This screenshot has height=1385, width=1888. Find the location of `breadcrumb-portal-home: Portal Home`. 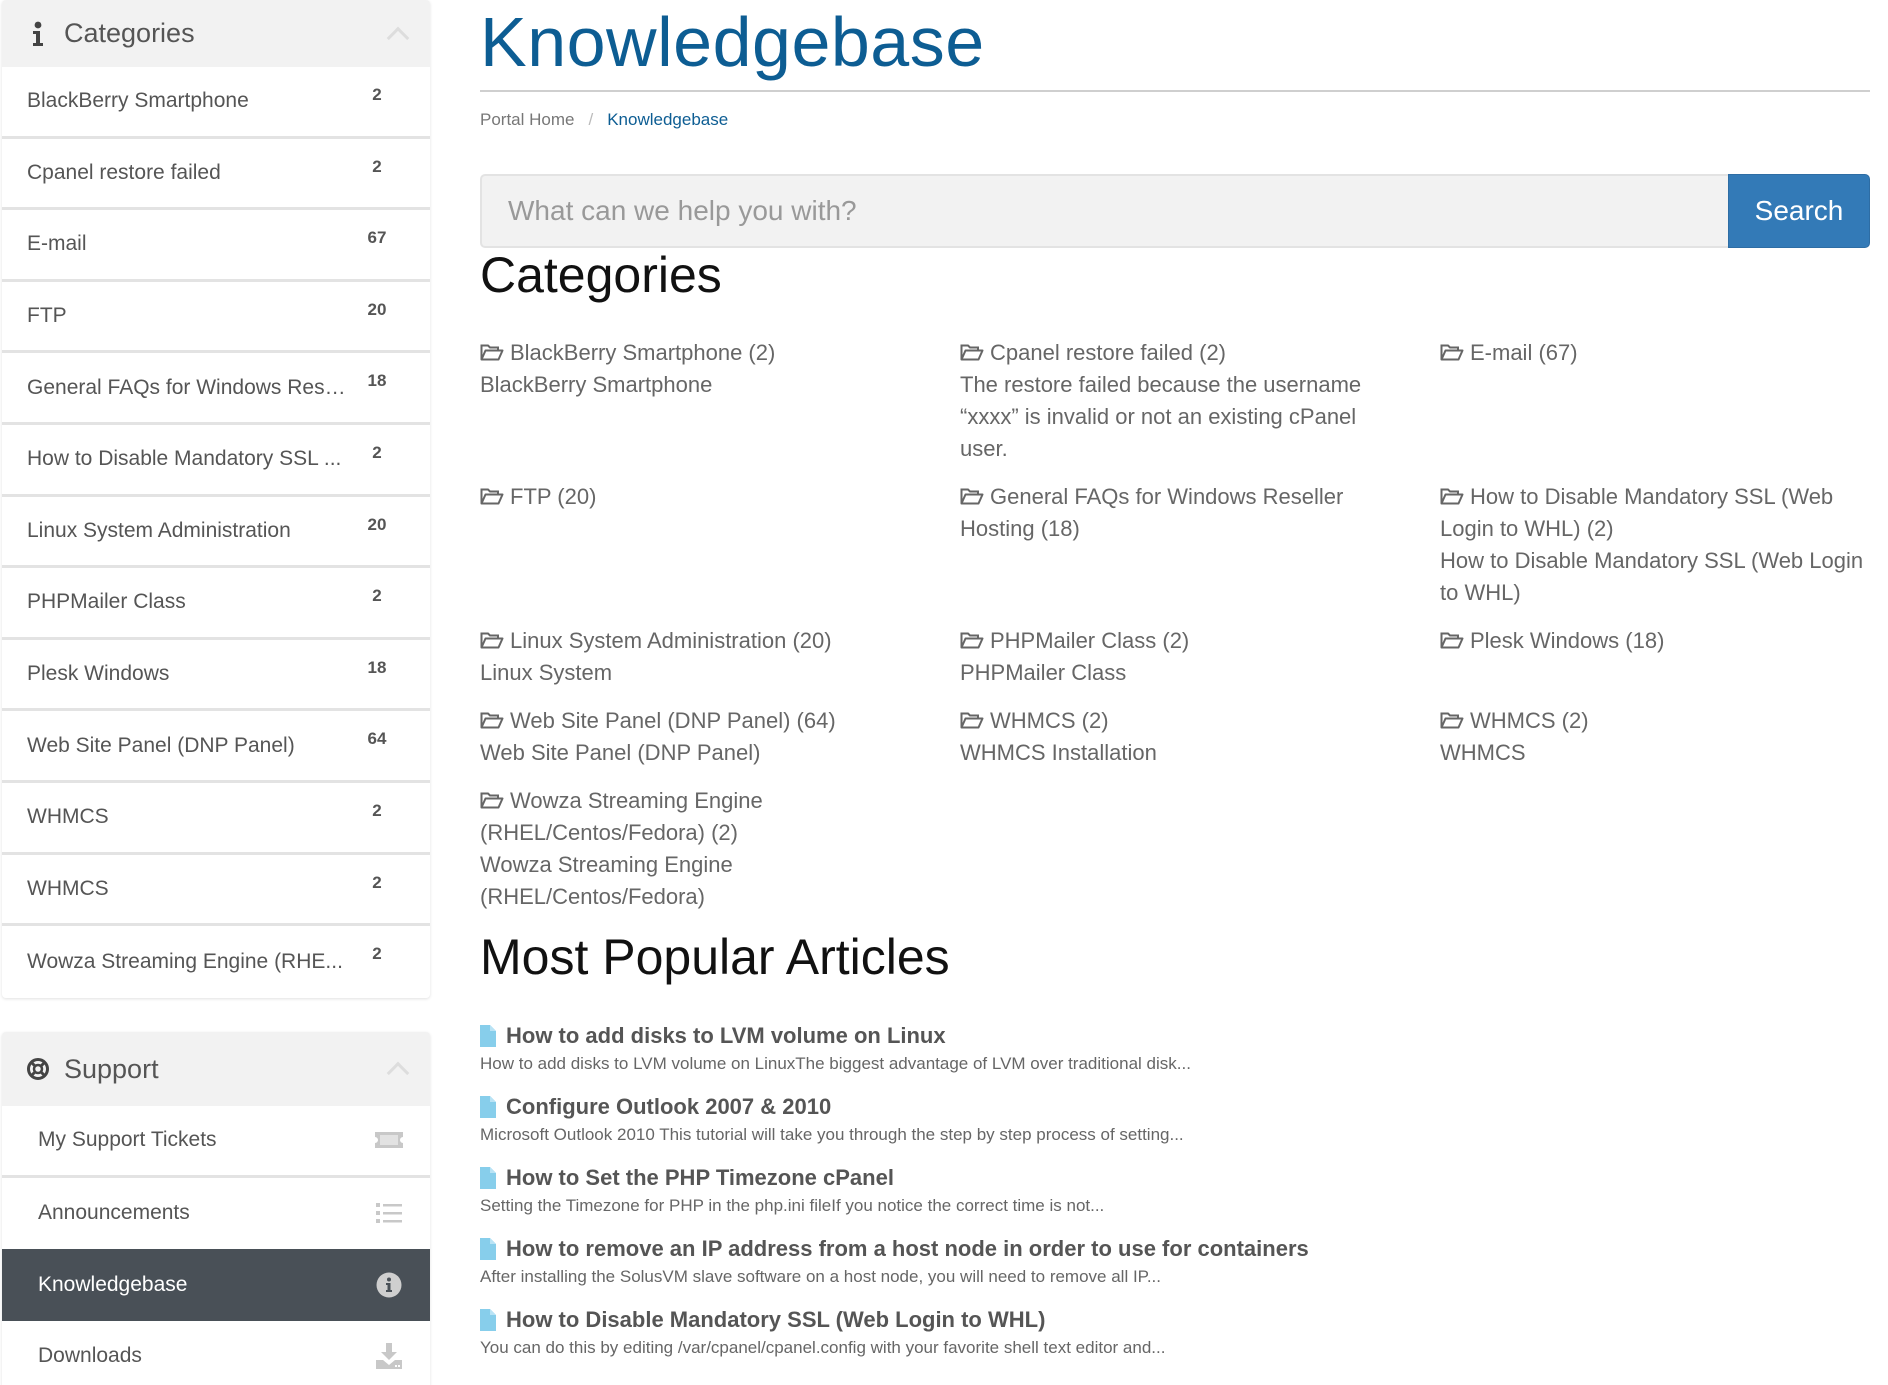

breadcrumb-portal-home: Portal Home is located at coordinates (527, 120).